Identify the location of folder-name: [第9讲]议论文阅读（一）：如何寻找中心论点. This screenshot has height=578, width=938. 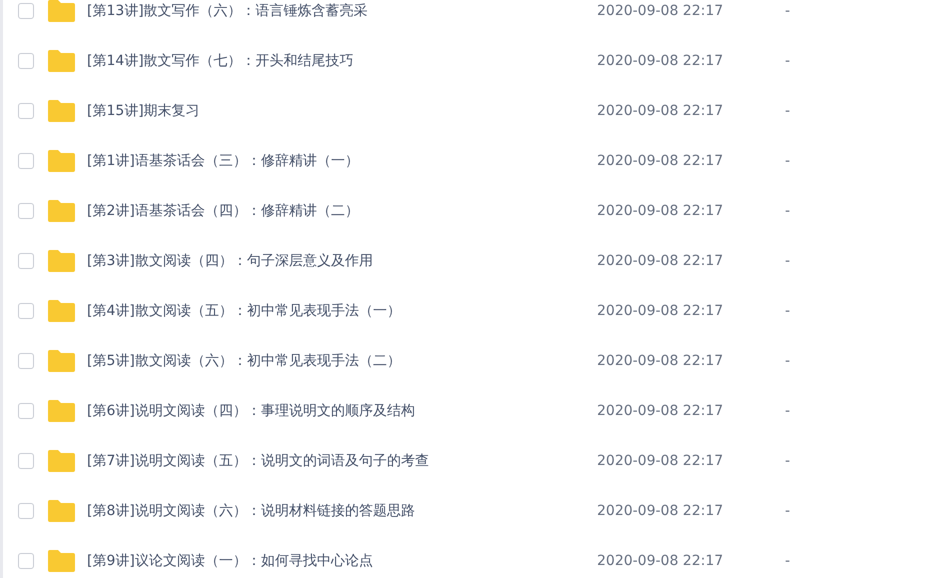
(342, 561).